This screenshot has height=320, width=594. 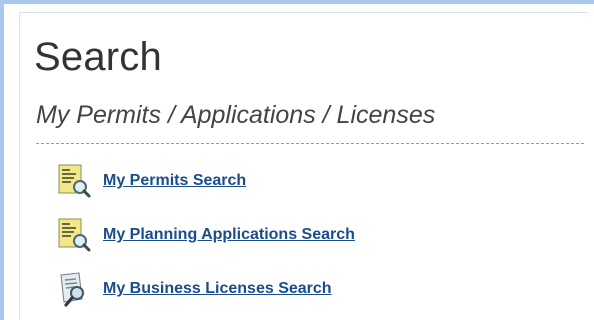 I want to click on business-licenses-search-link: My Business Licenses Search, so click(x=217, y=289).